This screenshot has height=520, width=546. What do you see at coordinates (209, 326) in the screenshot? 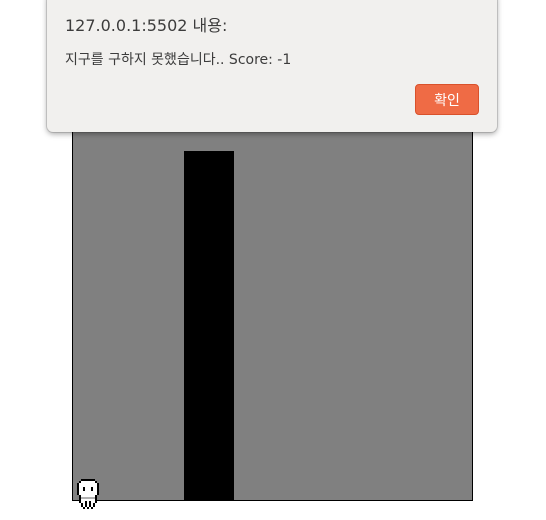
I see `black-pillar` at bounding box center [209, 326].